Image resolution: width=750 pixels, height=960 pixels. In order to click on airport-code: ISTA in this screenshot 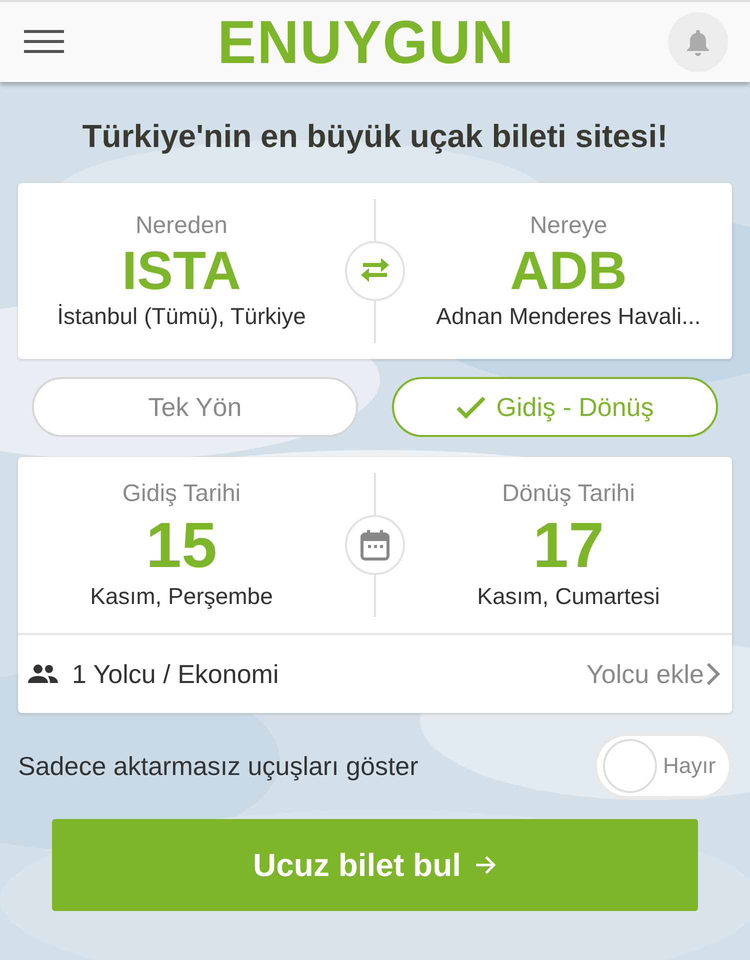, I will do `click(181, 272)`.